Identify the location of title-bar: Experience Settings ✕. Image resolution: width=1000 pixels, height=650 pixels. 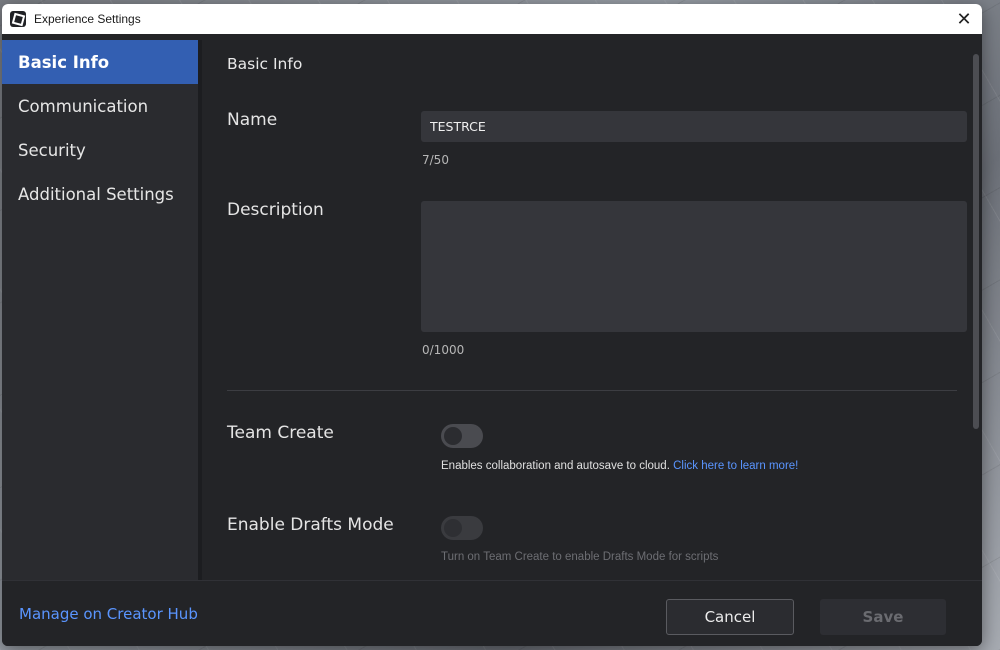
(492, 19).